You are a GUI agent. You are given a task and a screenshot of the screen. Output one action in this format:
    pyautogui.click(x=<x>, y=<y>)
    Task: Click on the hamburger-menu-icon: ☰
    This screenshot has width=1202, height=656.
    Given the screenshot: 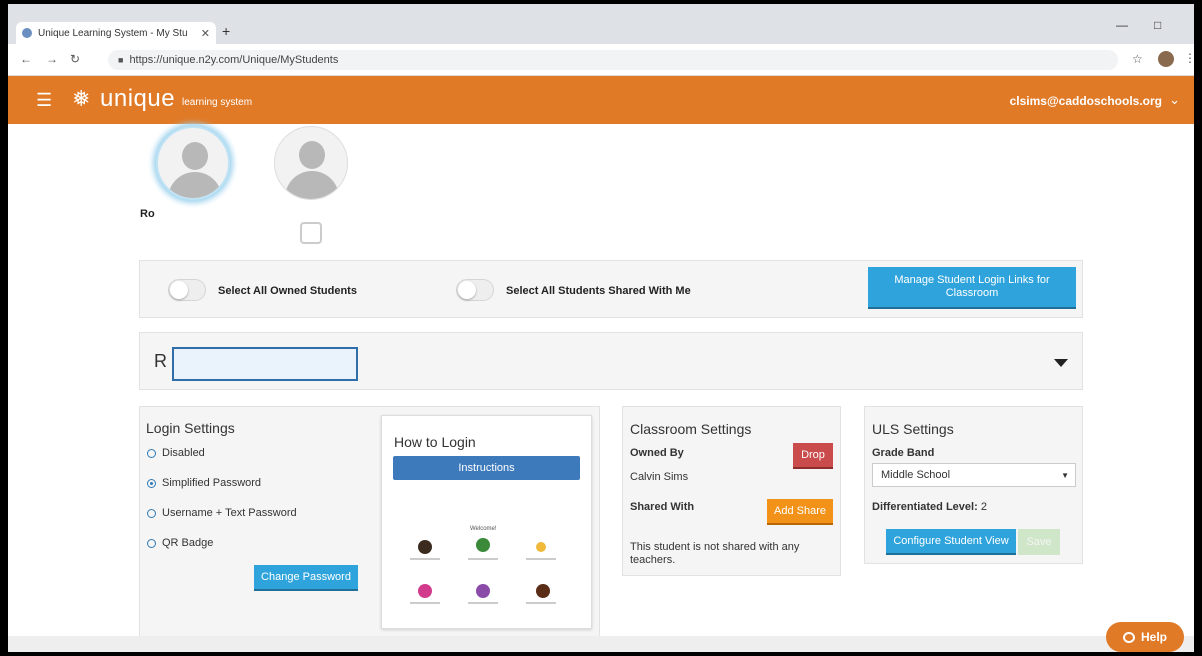 What is the action you would take?
    pyautogui.click(x=44, y=100)
    